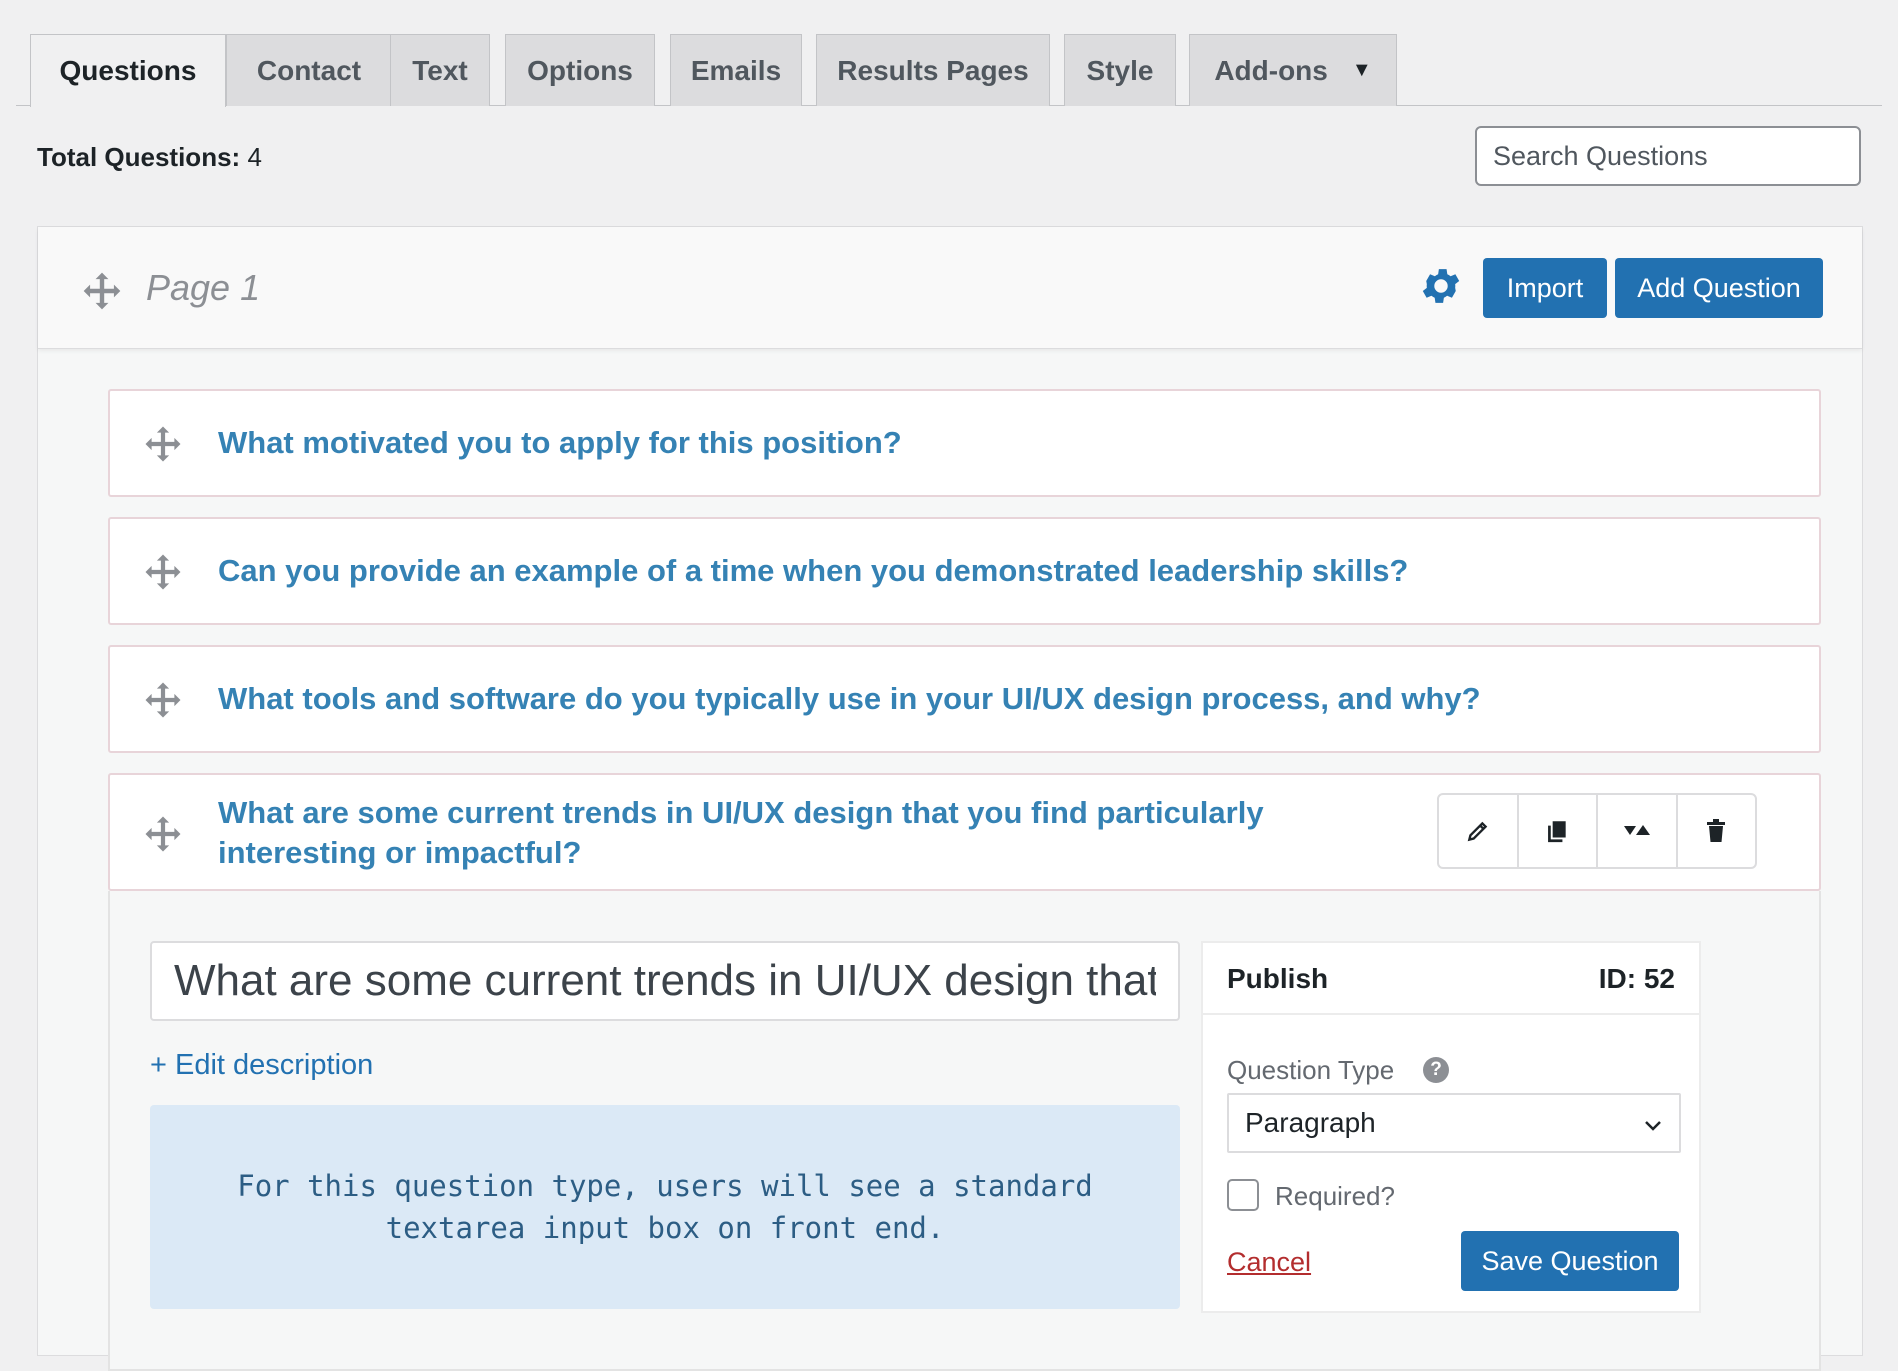 This screenshot has width=1898, height=1371. Describe the element at coordinates (1278, 978) in the screenshot. I see `publish-title: Publish` at that location.